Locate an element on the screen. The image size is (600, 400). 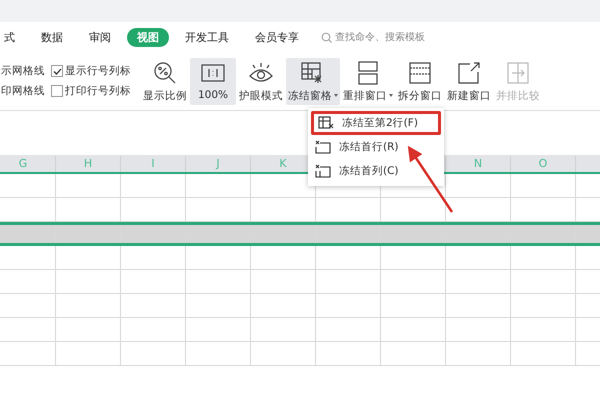
ribbon-tab: 审阅 is located at coordinates (100, 37).